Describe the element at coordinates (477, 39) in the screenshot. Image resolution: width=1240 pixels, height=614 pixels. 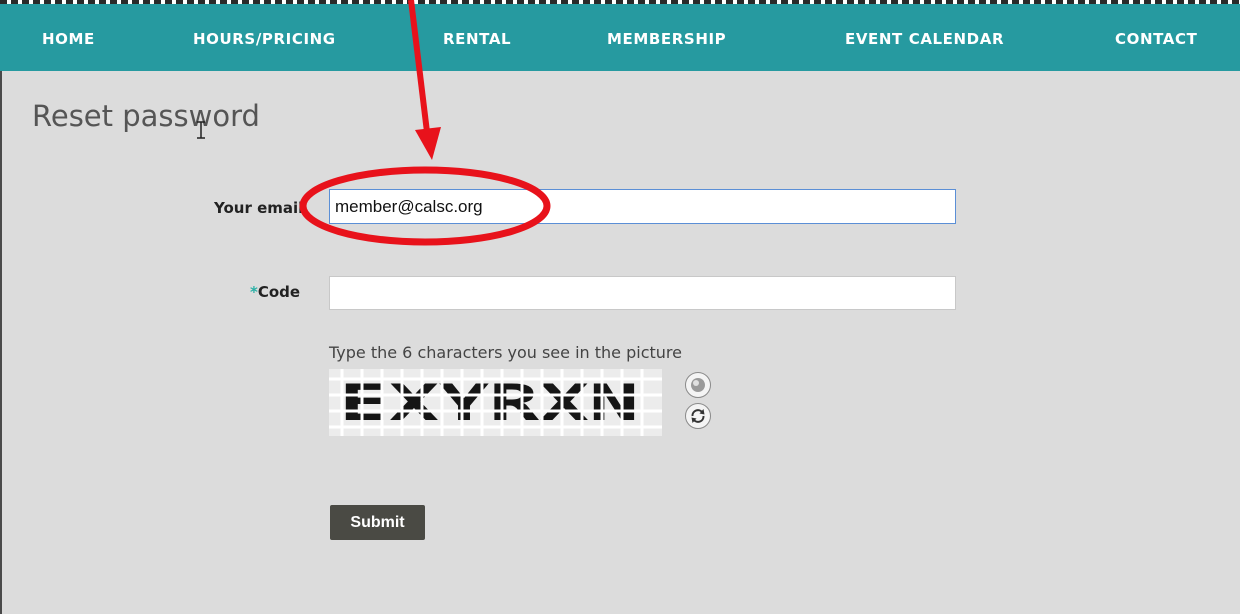
I see `nav-rental-link: RENTAL` at that location.